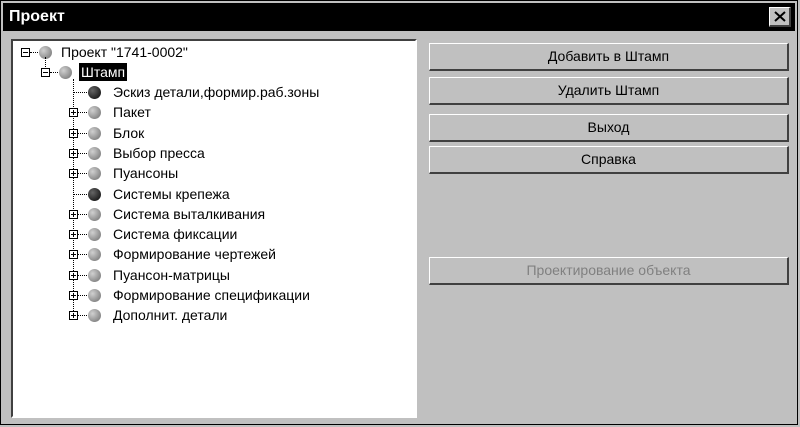  I want to click on tree-node-label: Формирование чертежей, so click(194, 254).